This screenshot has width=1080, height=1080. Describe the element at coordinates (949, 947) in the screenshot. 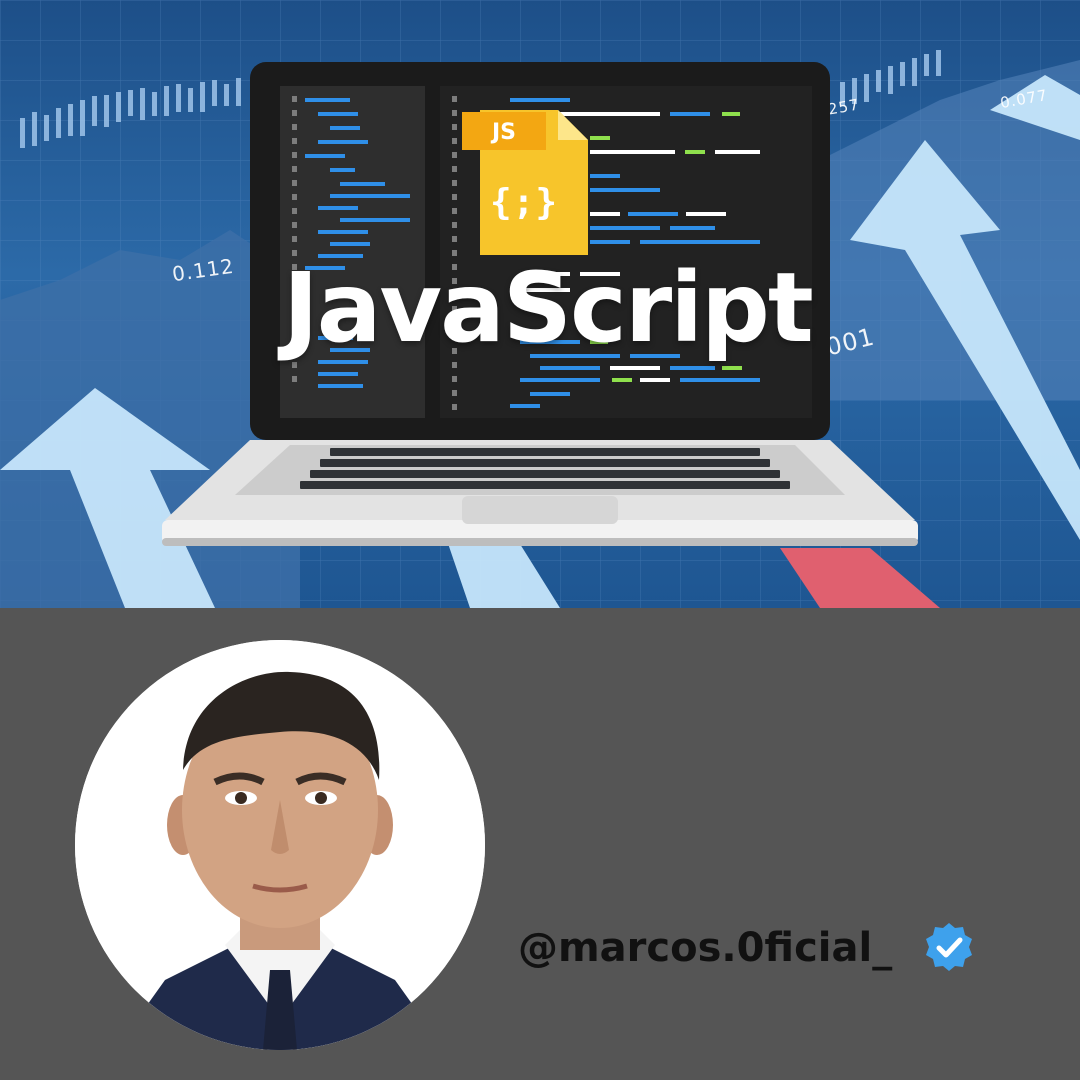

I see `verified-badge-icon` at that location.